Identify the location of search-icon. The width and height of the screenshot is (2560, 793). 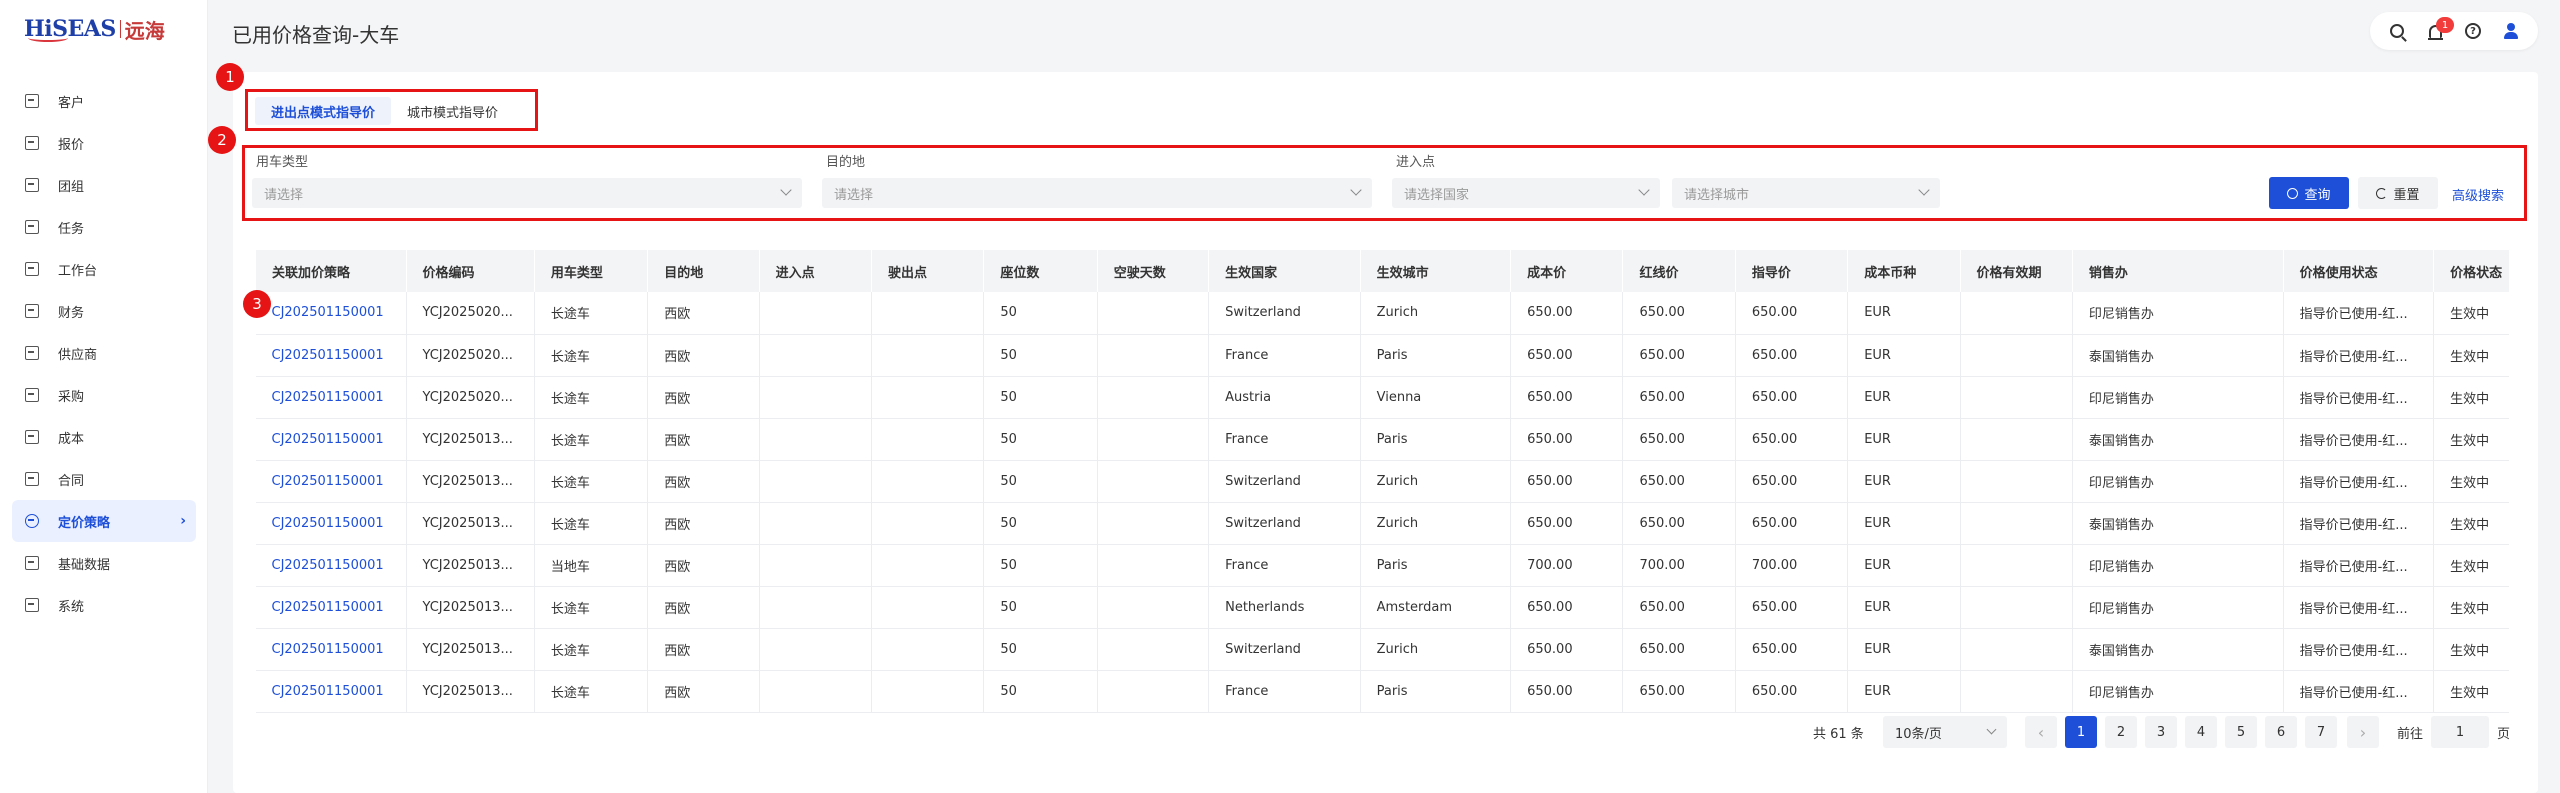
(2397, 31).